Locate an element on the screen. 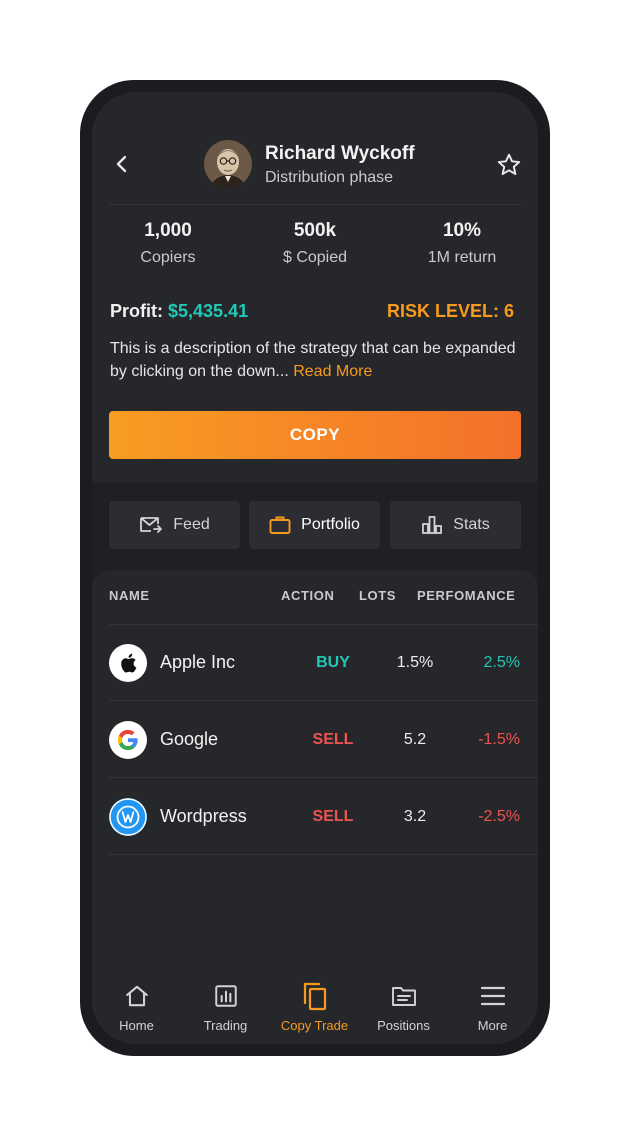 The width and height of the screenshot is (630, 1136). nav-trading: Trading is located at coordinates (225, 1005).